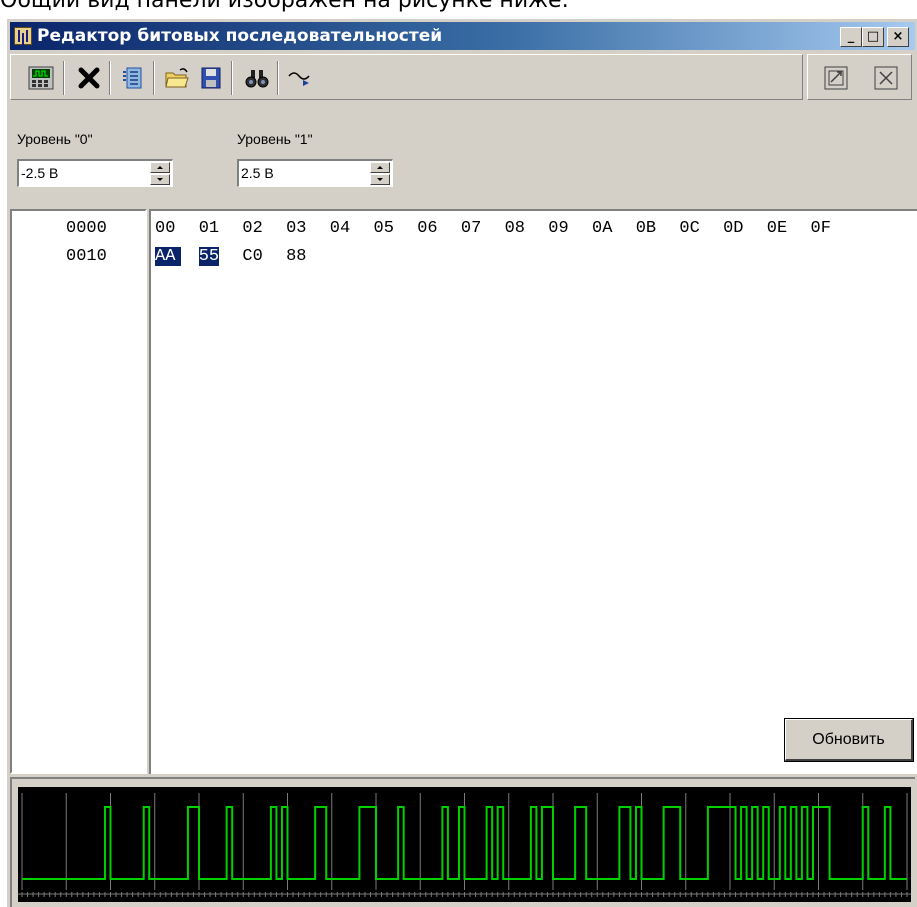 The width and height of the screenshot is (917, 907). I want to click on open-folder-icon, so click(177, 78).